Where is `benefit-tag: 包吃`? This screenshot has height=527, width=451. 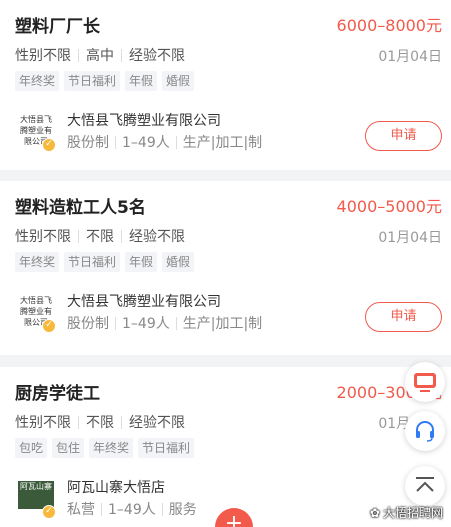
benefit-tag: 包吃 is located at coordinates (31, 448).